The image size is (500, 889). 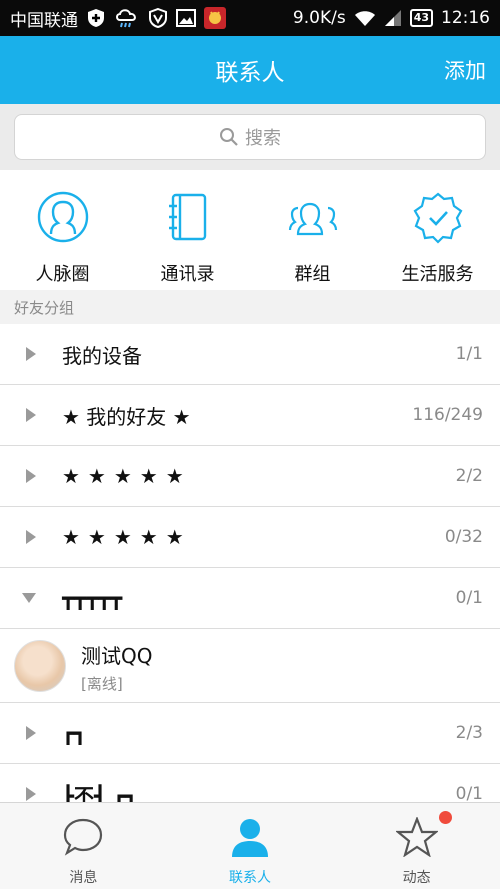 What do you see at coordinates (117, 656) in the screenshot?
I see `contact-name: 测试QQ` at bounding box center [117, 656].